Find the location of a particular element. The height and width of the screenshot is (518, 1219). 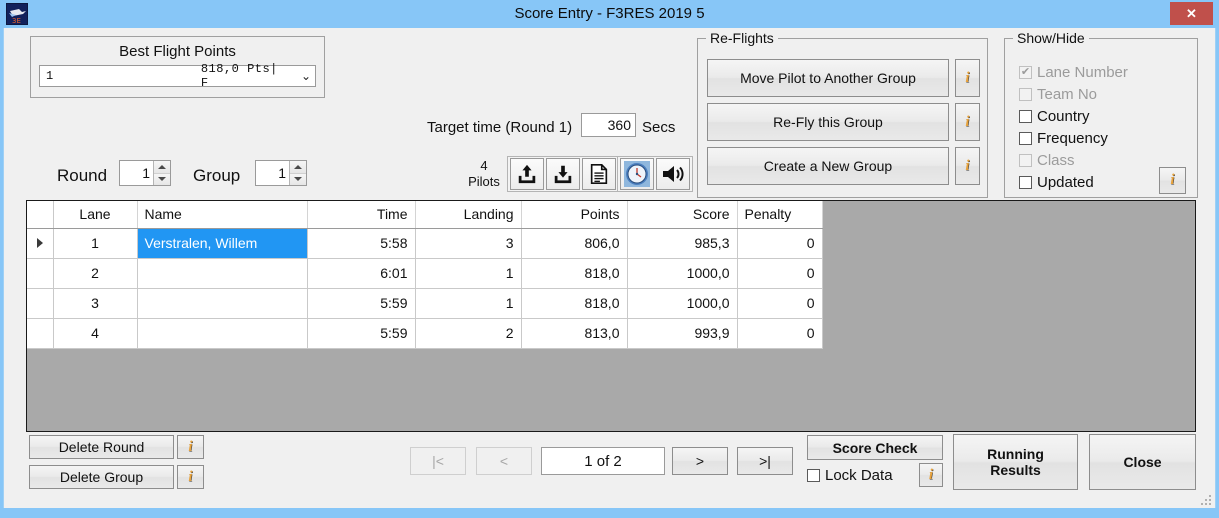

checkbox-updated-box is located at coordinates (1025, 182).